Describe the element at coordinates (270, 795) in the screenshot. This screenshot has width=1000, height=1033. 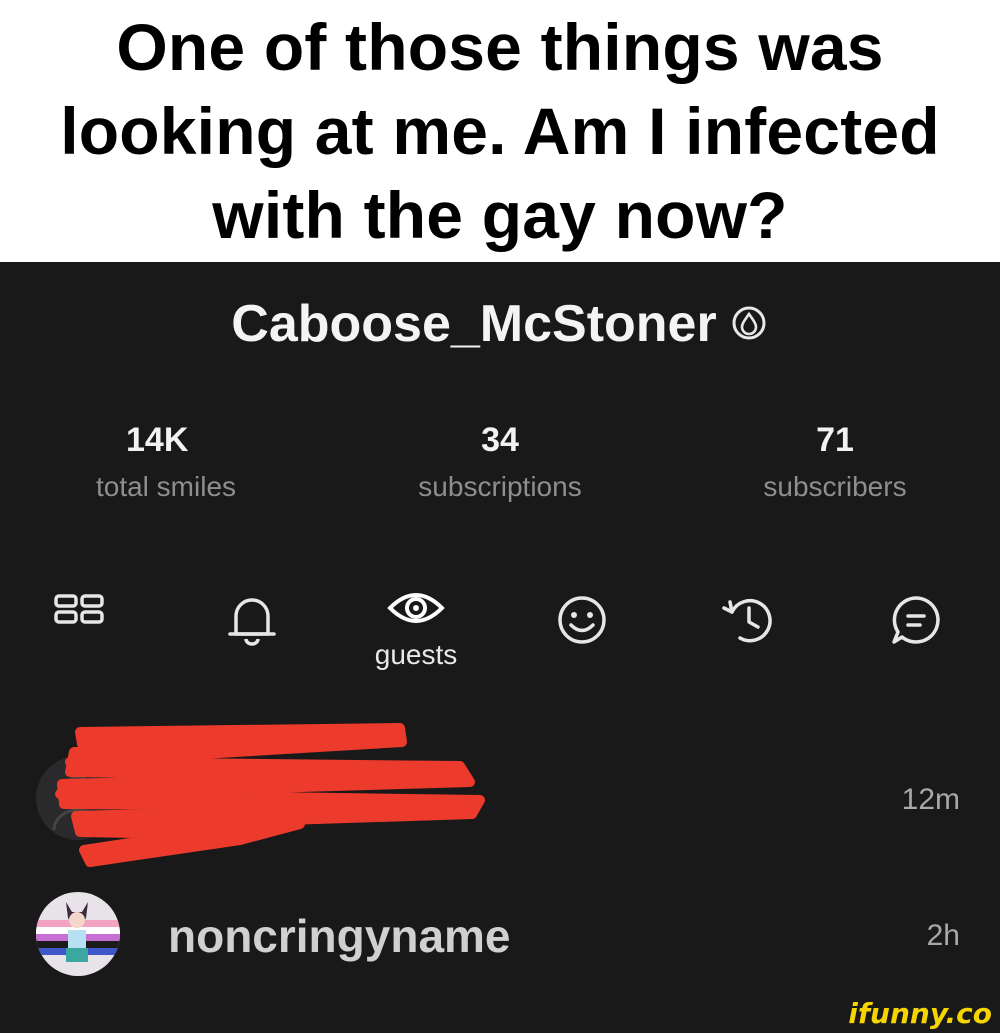
I see `red-scribble-redaction` at that location.